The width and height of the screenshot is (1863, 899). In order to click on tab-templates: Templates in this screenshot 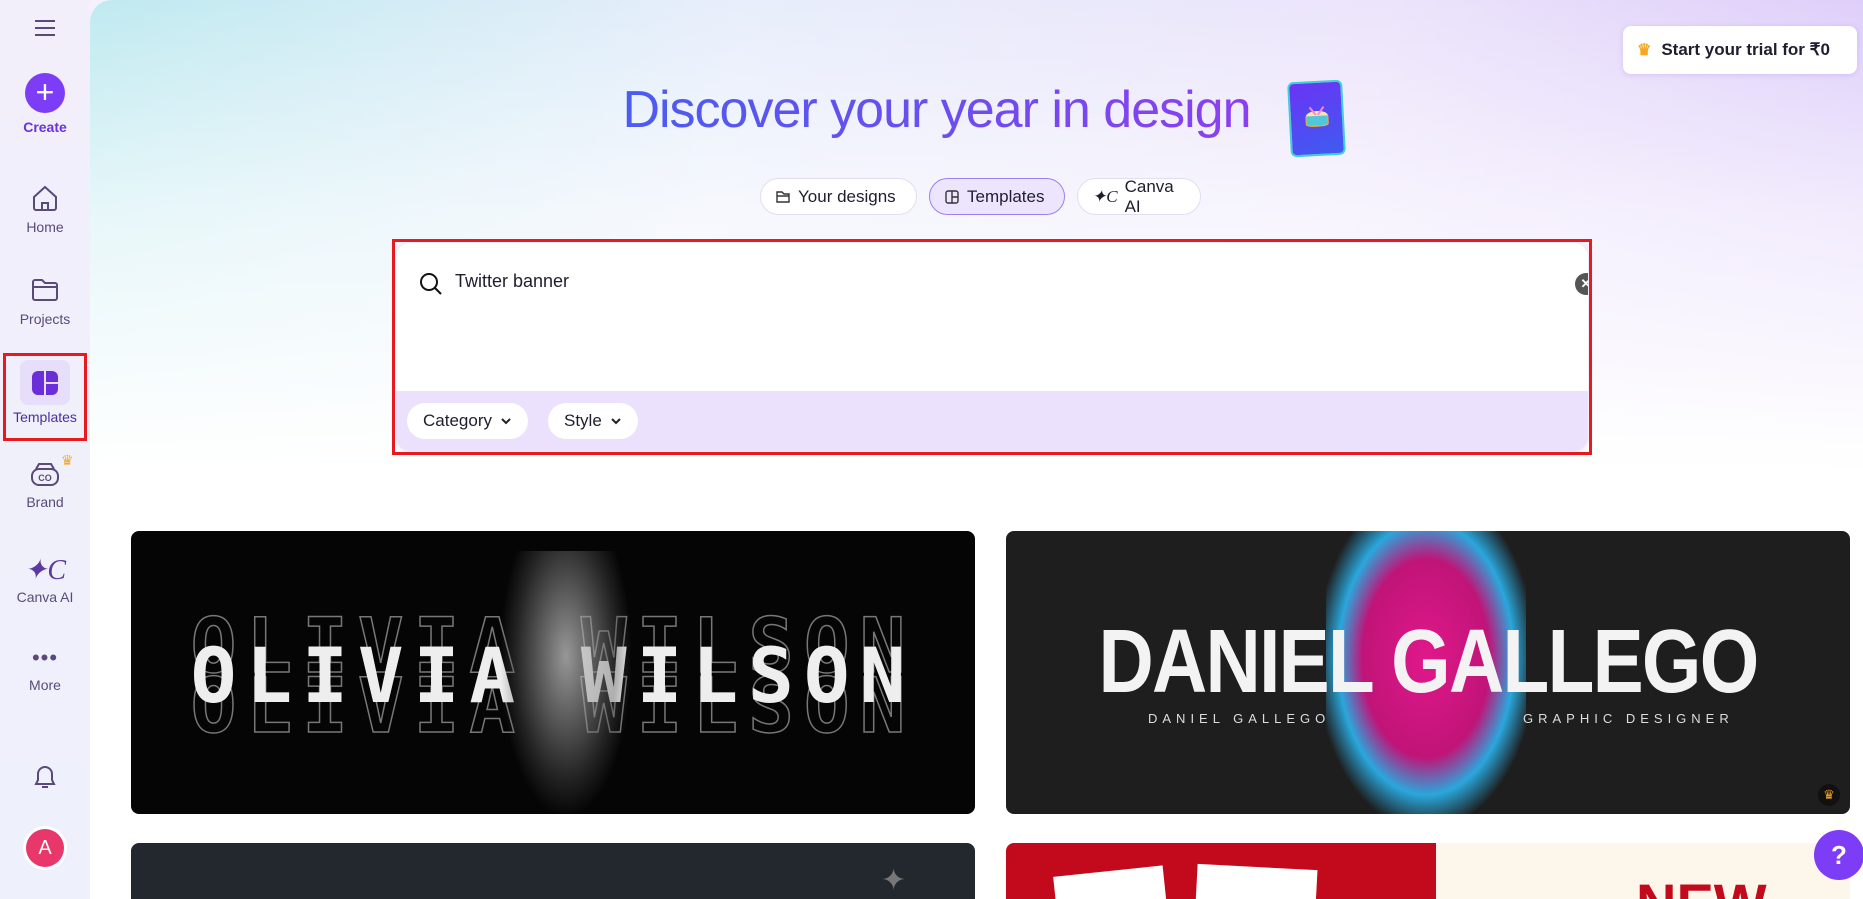, I will do `click(997, 196)`.